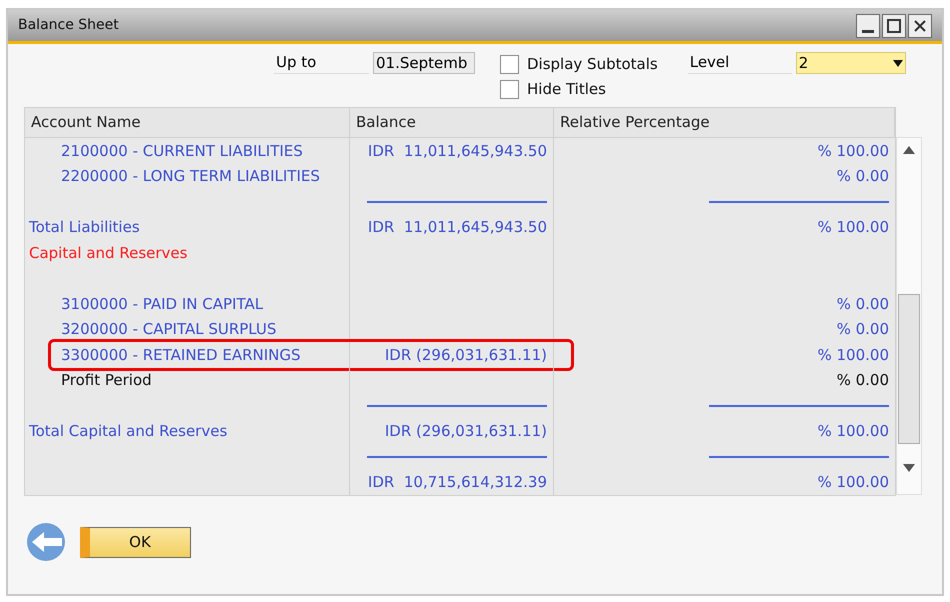 The height and width of the screenshot is (602, 950). Describe the element at coordinates (868, 26) in the screenshot. I see `minimize-button` at that location.